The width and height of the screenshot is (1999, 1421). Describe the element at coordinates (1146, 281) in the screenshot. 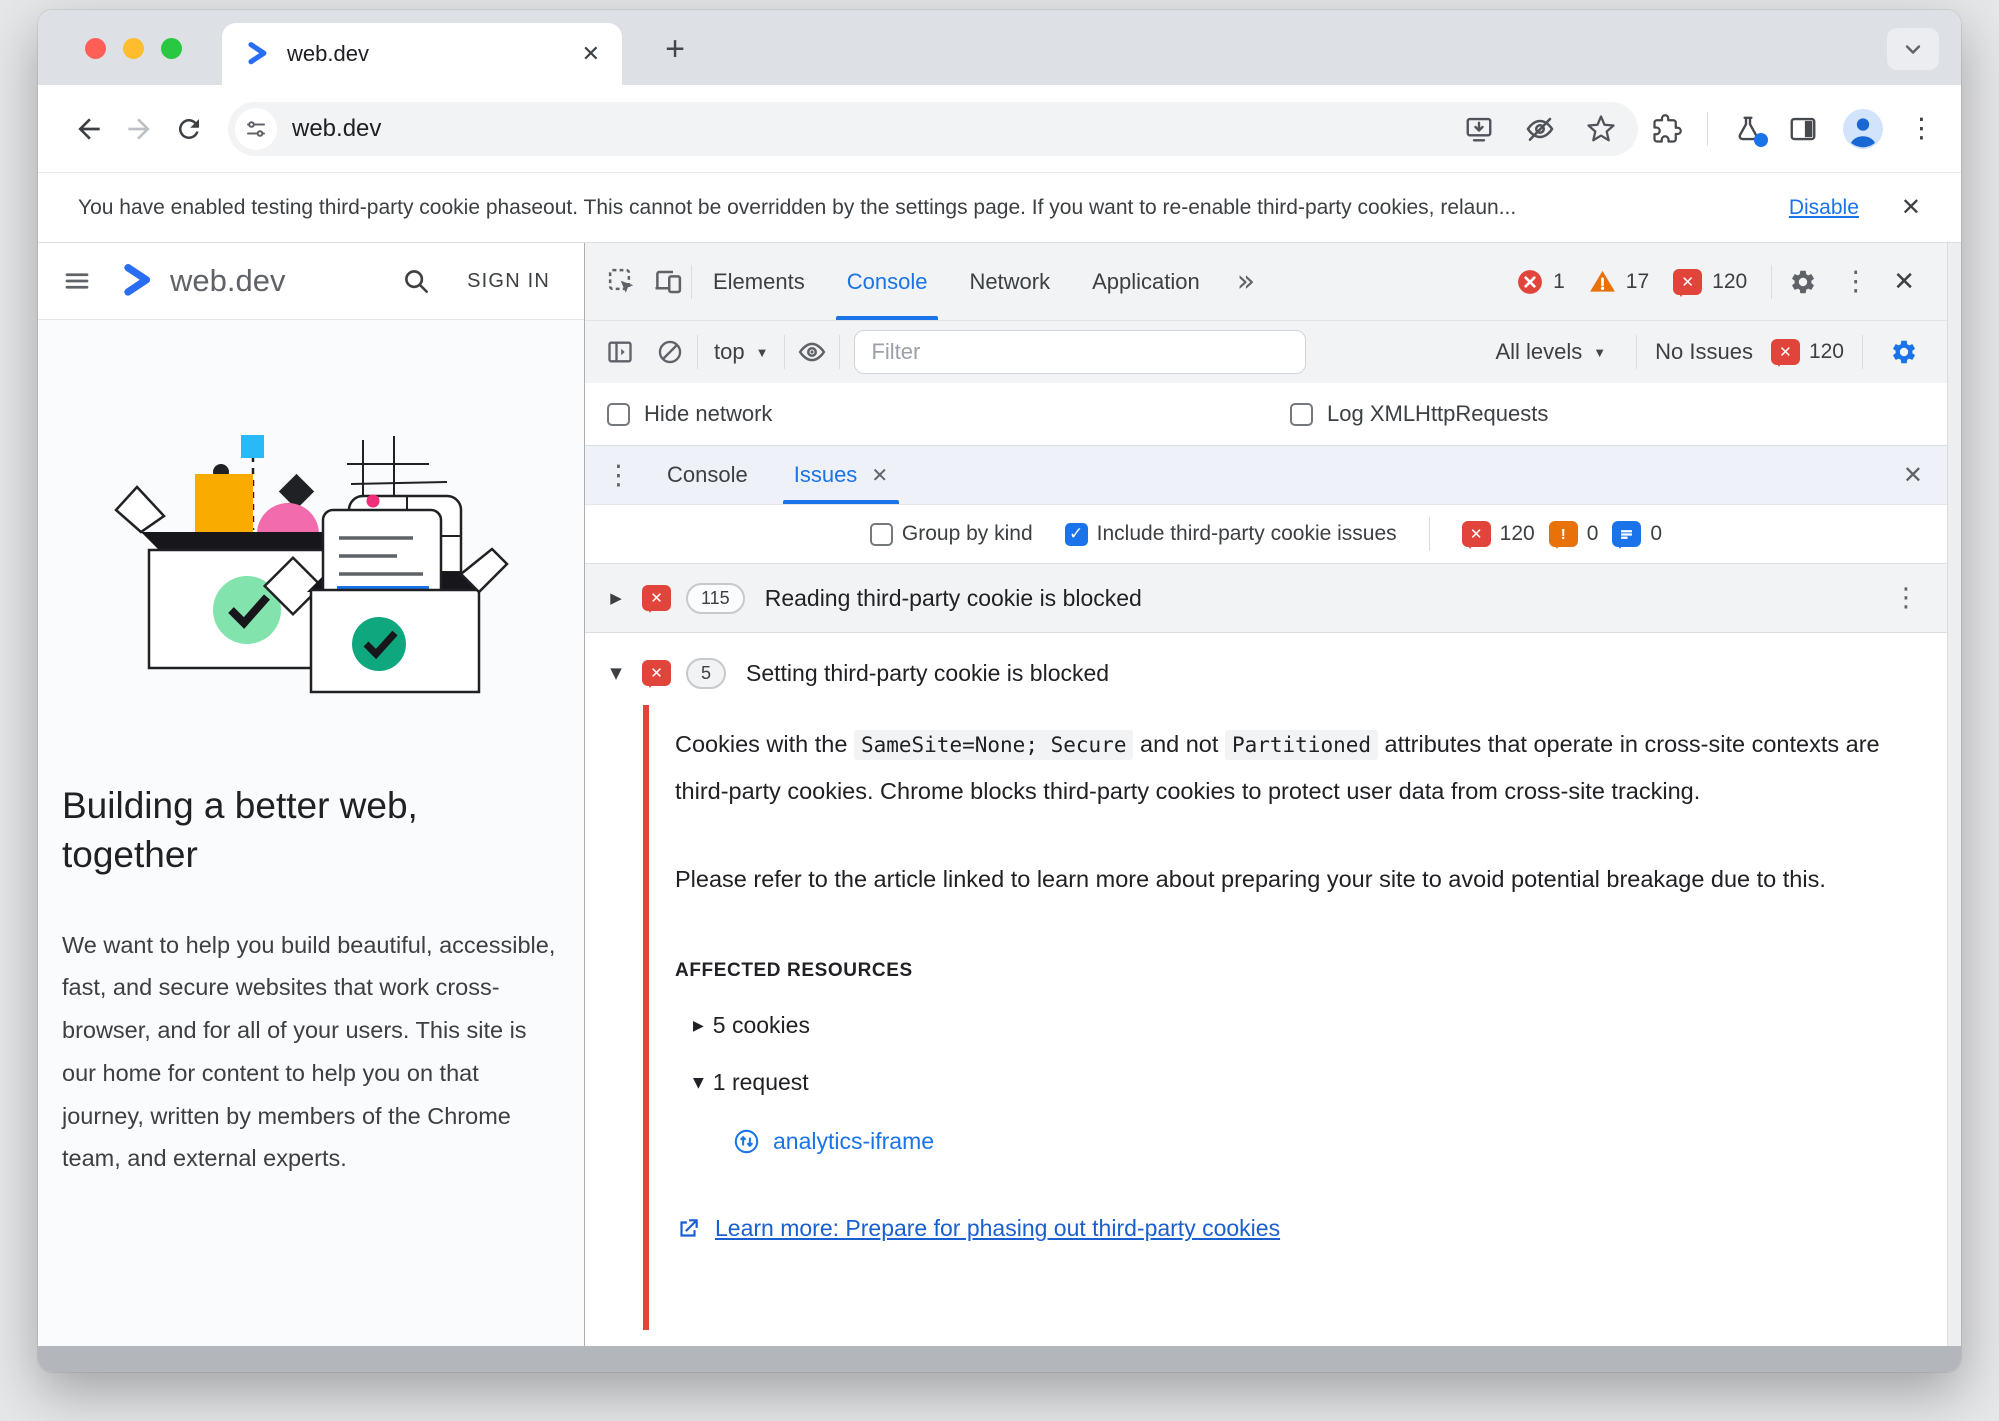

I see `tab-application: Application` at that location.